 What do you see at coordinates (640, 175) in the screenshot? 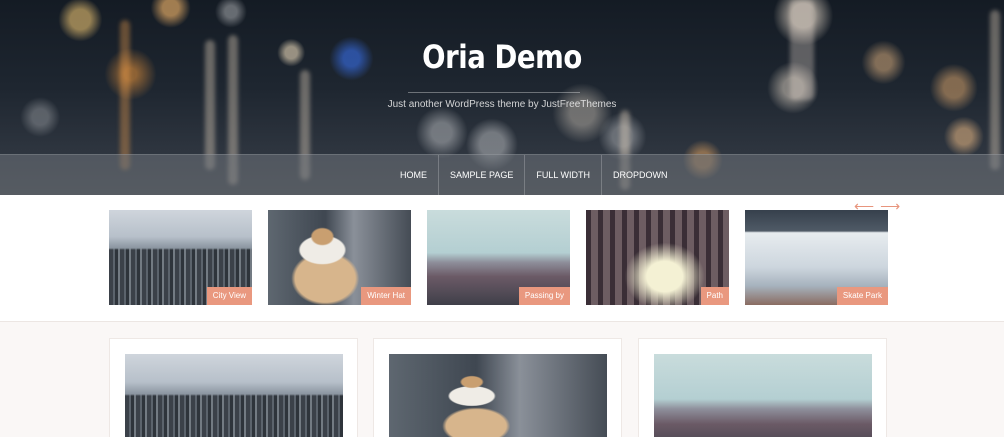
I see `nav-item-dropdown: DROPDOWN` at bounding box center [640, 175].